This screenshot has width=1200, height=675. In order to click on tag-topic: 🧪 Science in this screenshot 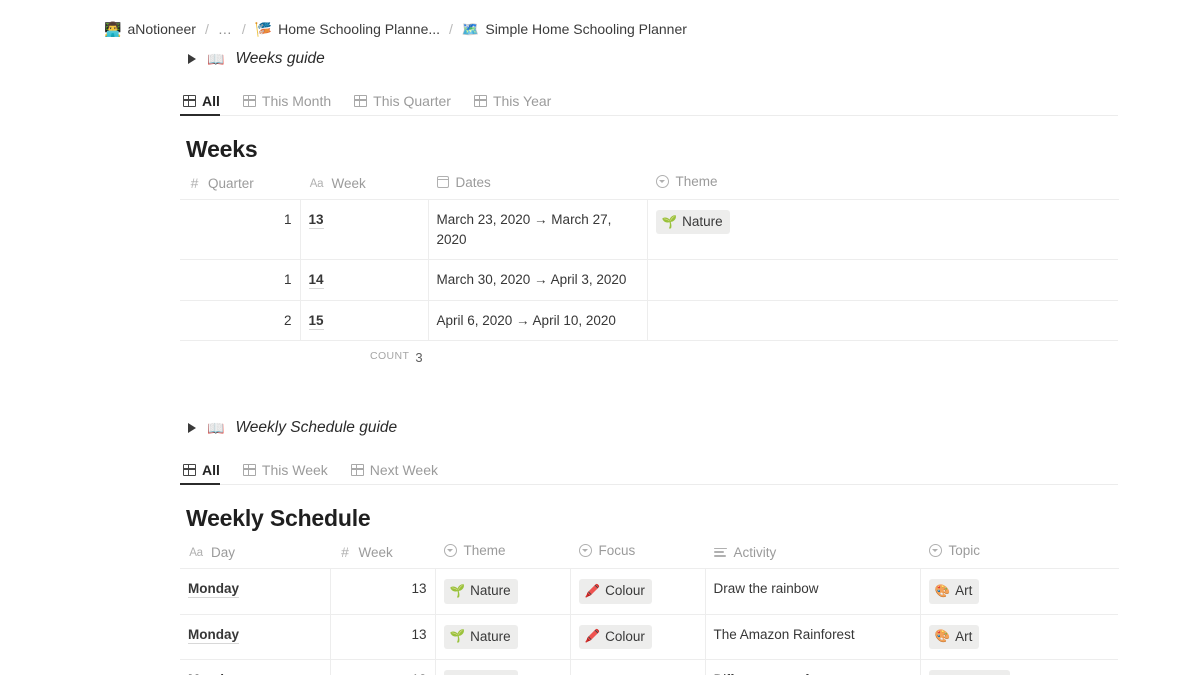, I will do `click(969, 672)`.